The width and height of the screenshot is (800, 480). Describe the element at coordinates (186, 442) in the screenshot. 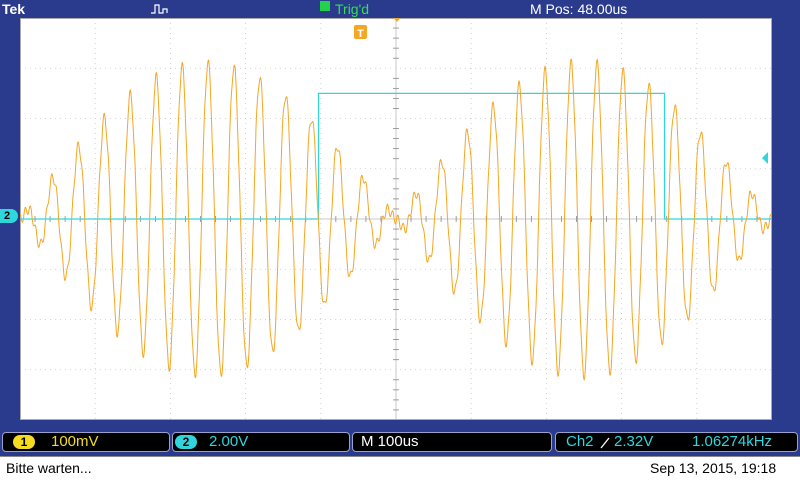

I see `channel-2-badge: 2` at that location.